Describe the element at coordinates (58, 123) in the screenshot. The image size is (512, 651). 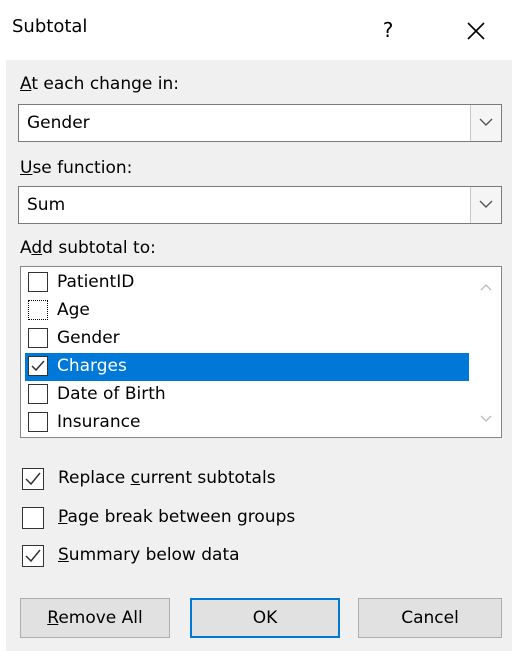
I see `change-in-value: Gender` at that location.